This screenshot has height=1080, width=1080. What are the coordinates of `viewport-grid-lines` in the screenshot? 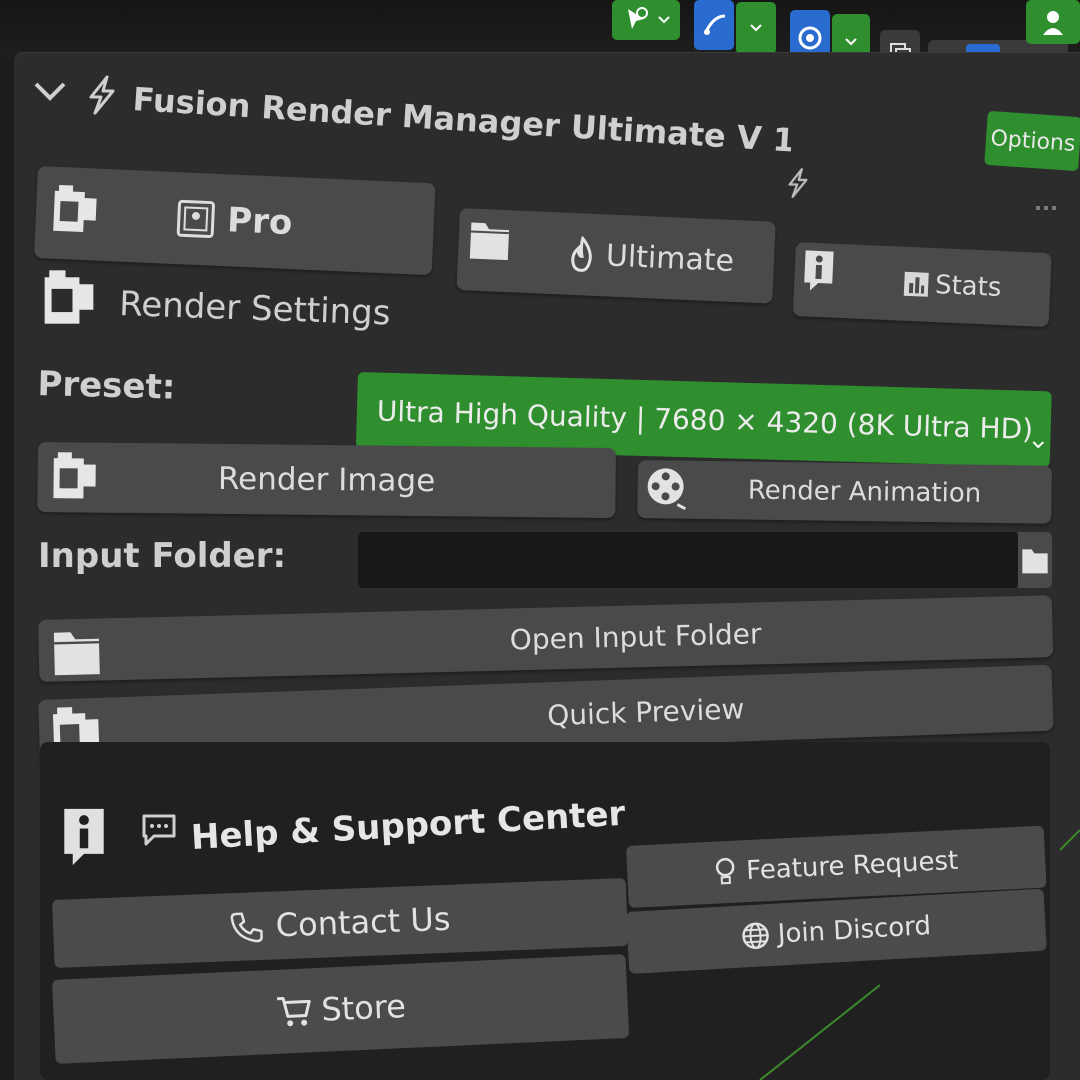 It's located at (919, 954).